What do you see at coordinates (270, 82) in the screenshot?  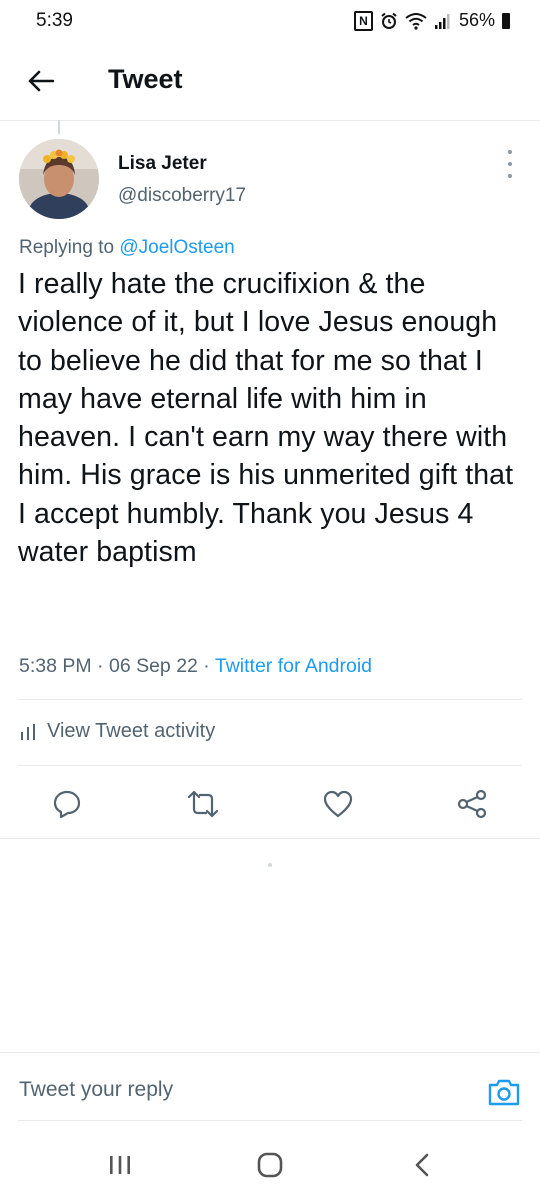 I see `app-header: Tweet` at bounding box center [270, 82].